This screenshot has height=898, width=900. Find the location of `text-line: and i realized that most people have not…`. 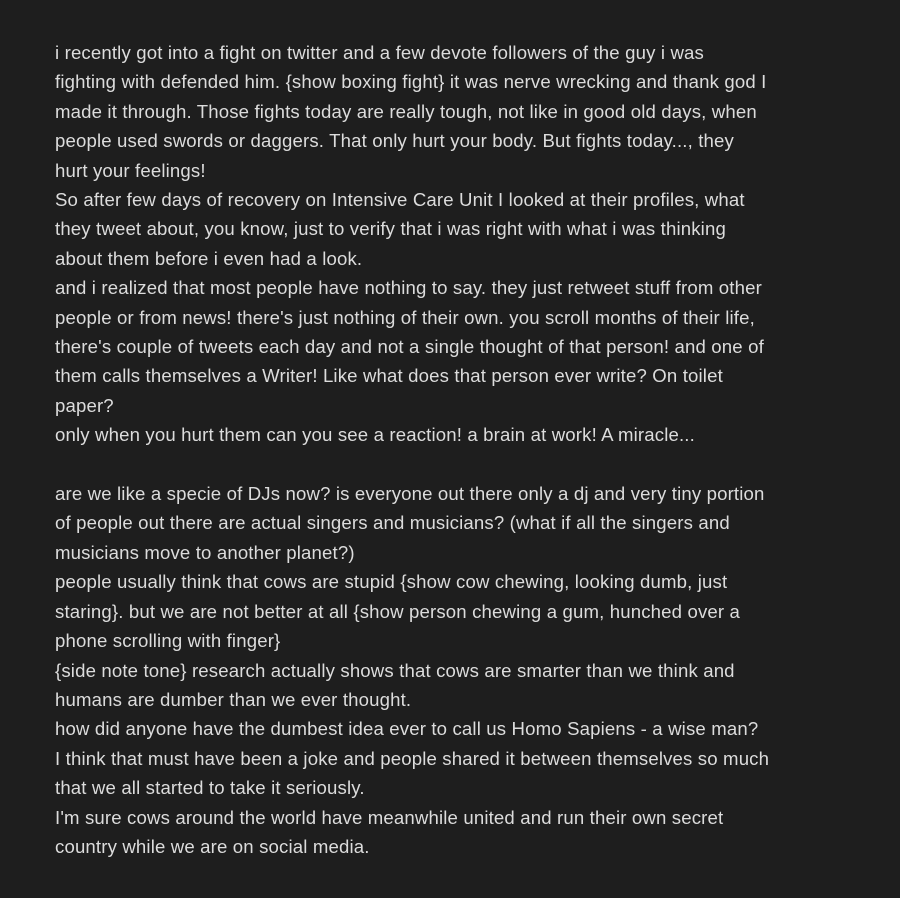

text-line: and i realized that most people have not… is located at coordinates (408, 288).